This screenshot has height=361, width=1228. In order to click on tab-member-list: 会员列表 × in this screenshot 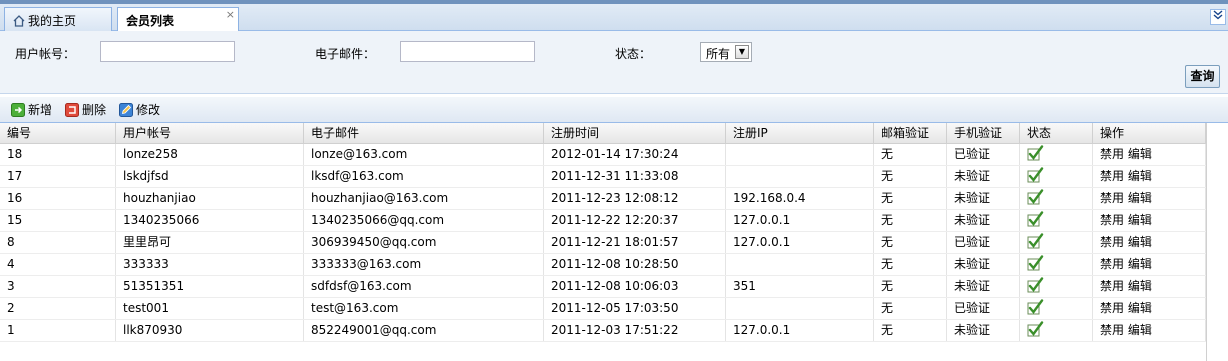, I will do `click(178, 19)`.